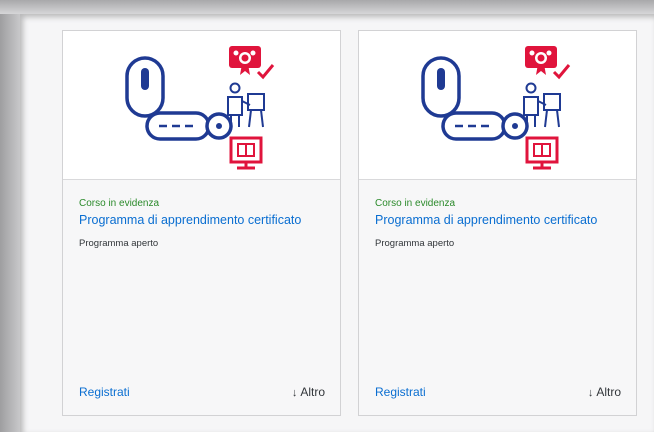  Describe the element at coordinates (327, 7) in the screenshot. I see `window-frame-top` at that location.